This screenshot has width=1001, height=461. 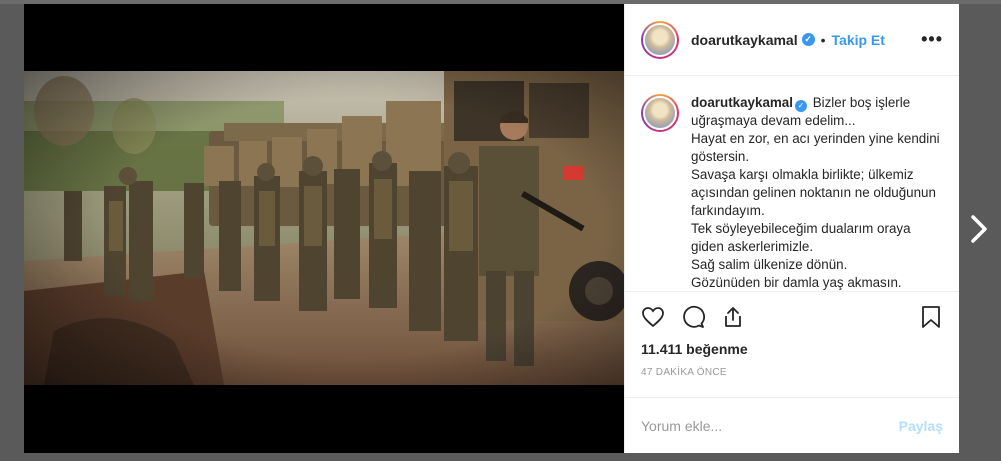 I want to click on comment-input, so click(x=770, y=425).